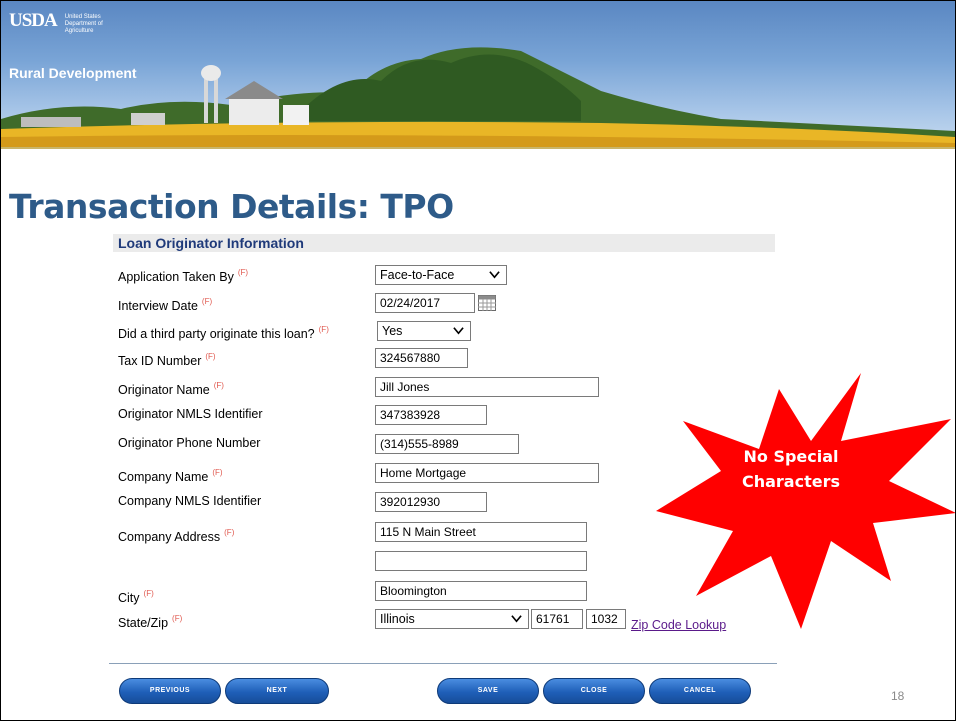 This screenshot has width=956, height=721. Describe the element at coordinates (557, 619) in the screenshot. I see `zip-input: 61761` at that location.